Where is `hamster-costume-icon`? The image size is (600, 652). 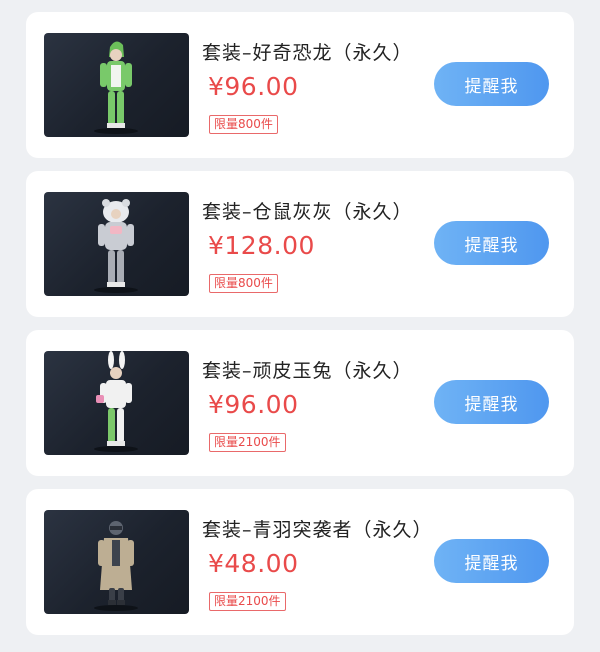 hamster-costume-icon is located at coordinates (116, 246).